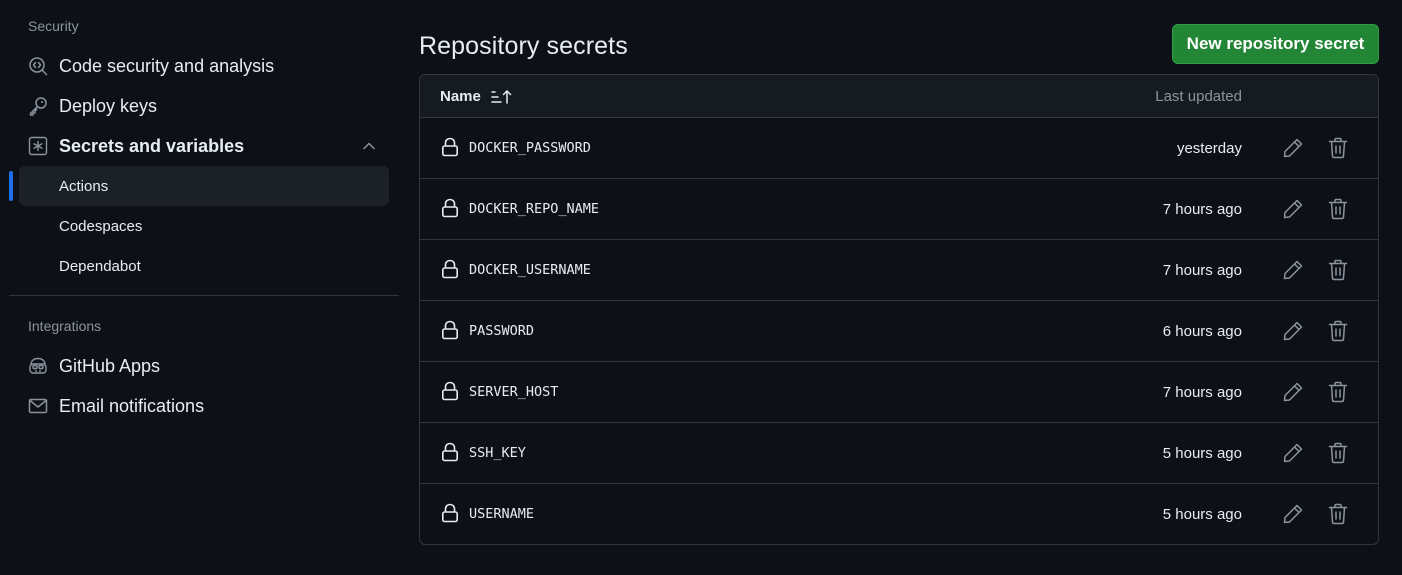  What do you see at coordinates (530, 148) in the screenshot?
I see `secret-name: DOCKER_PASSWORD` at bounding box center [530, 148].